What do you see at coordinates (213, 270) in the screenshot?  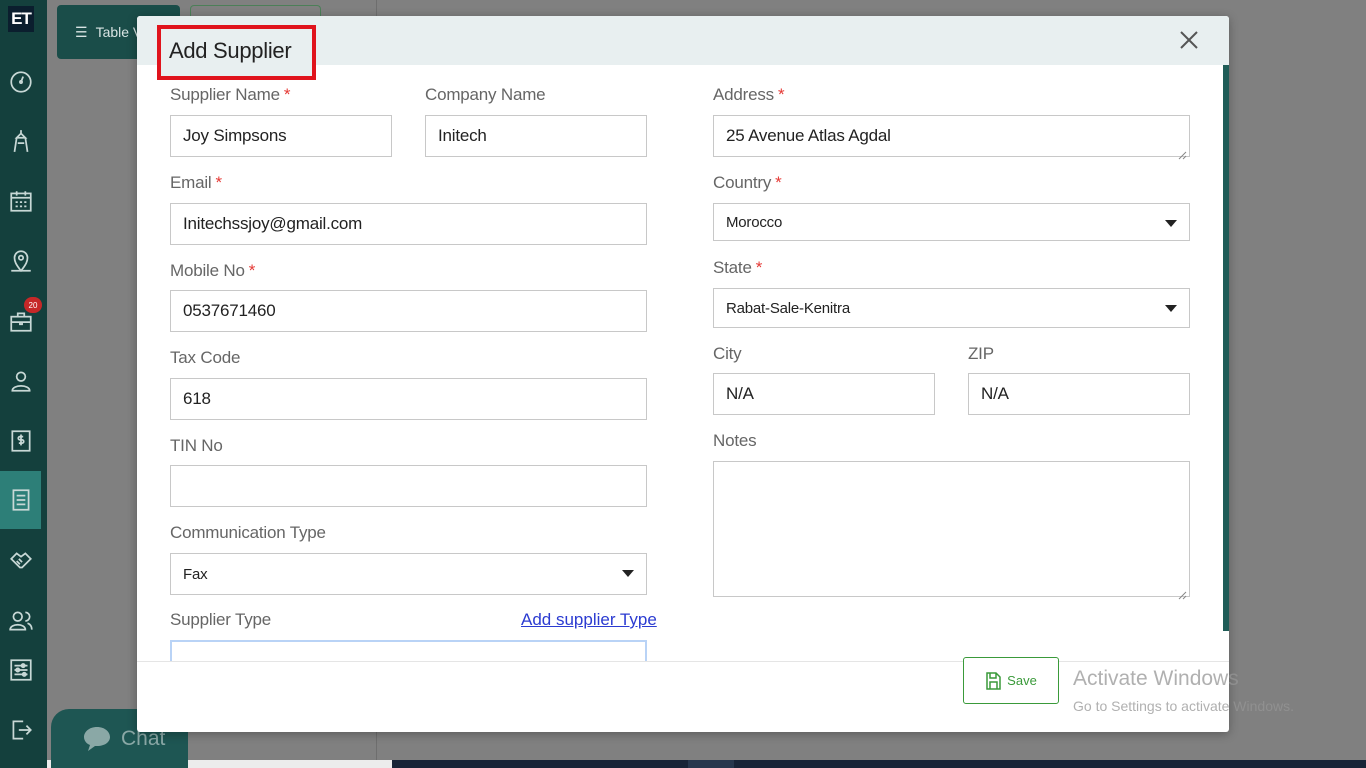 I see `mobile-no-label: Mobile No *` at bounding box center [213, 270].